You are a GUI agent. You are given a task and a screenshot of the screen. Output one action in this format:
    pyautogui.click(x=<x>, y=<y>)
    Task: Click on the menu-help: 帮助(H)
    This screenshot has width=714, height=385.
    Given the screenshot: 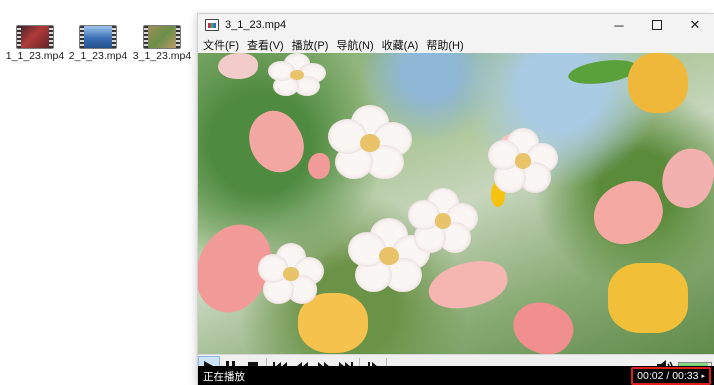 What is the action you would take?
    pyautogui.click(x=444, y=45)
    